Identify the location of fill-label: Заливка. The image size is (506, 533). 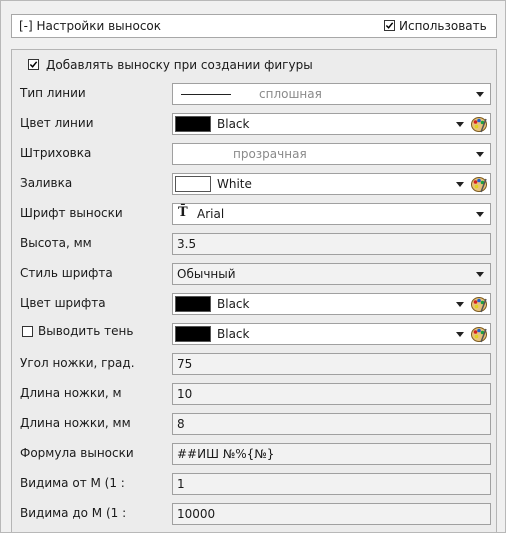
(46, 183).